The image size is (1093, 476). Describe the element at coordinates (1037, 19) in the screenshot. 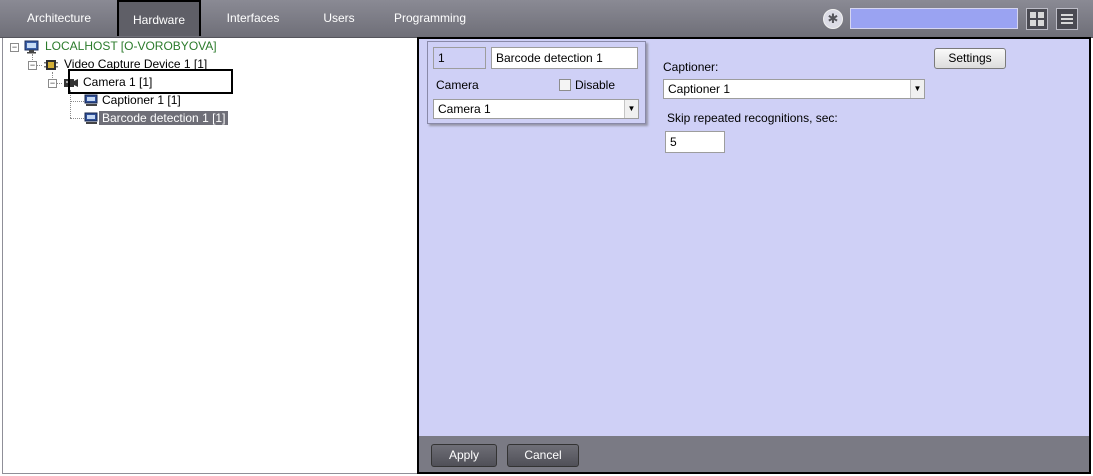

I see `layout-grid-icon` at that location.